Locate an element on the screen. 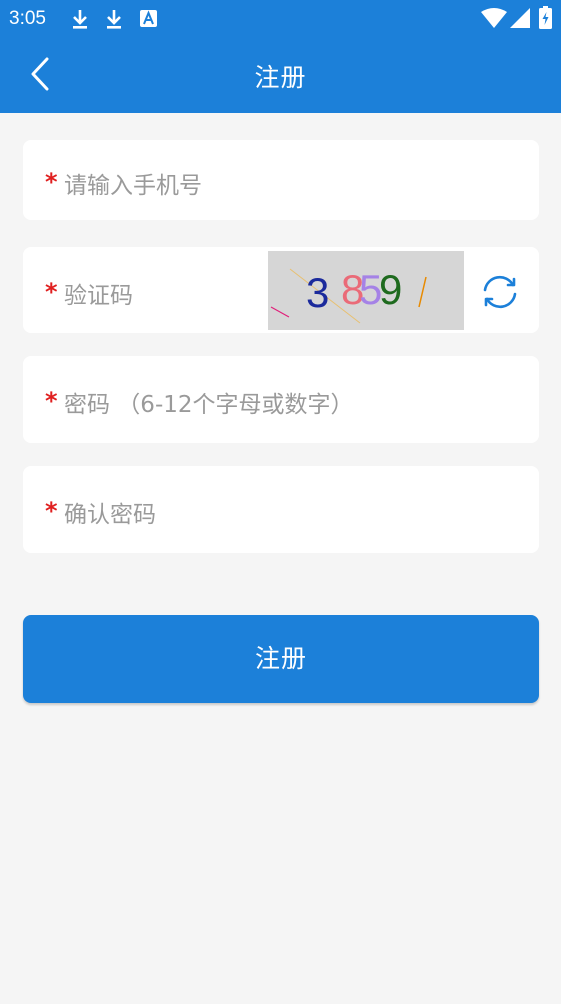  captcha-input-placeholder: 验证码 is located at coordinates (98, 296).